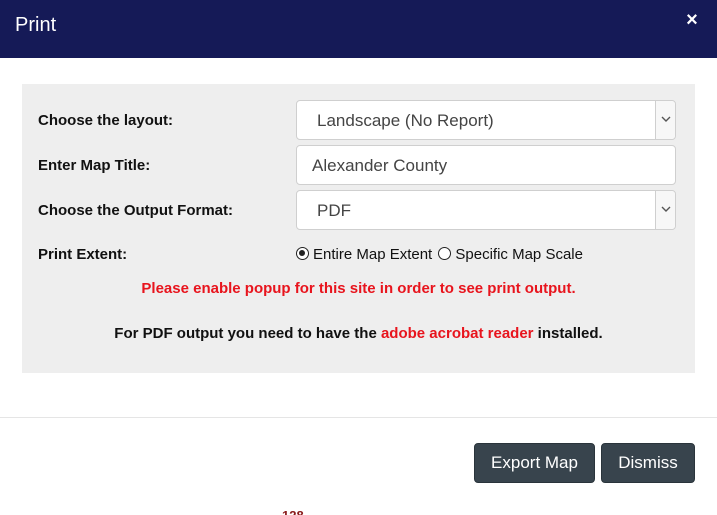  I want to click on radio-button-unchecked, so click(445, 253).